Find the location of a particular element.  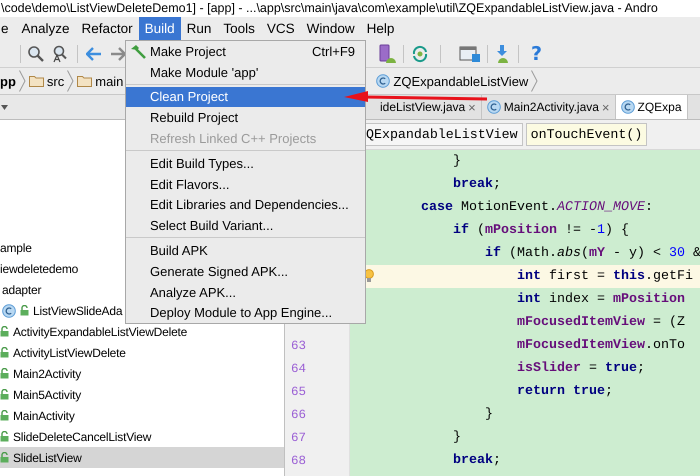

code-line: int index = mPosition is located at coordinates (600, 299).